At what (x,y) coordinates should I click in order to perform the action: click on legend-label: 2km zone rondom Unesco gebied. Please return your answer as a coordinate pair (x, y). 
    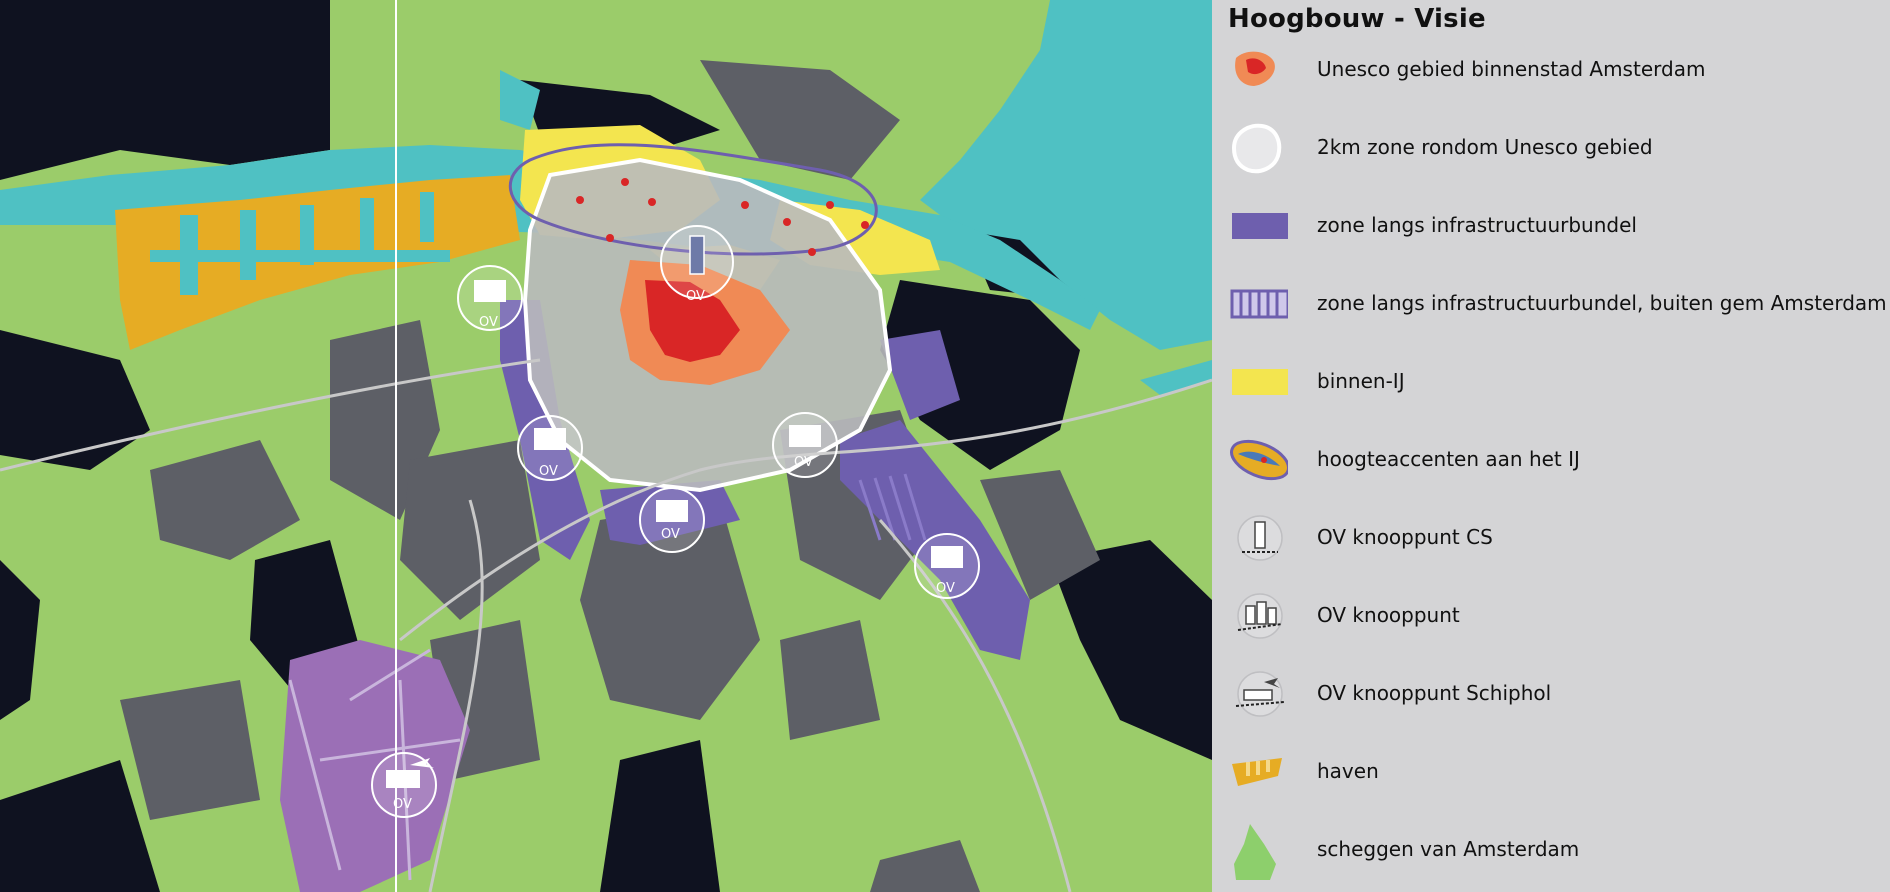
    Looking at the image, I should click on (1485, 147).